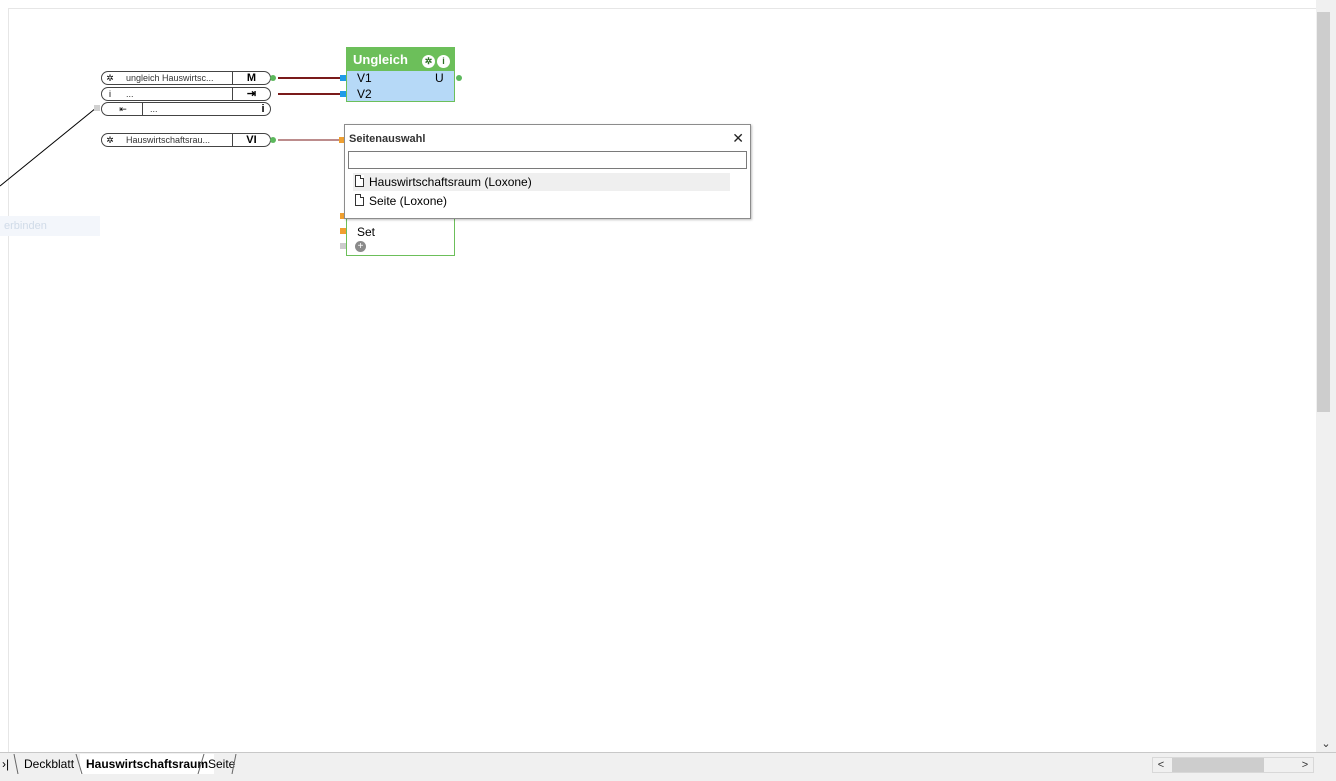 This screenshot has height=781, width=1336. Describe the element at coordinates (1305, 765) in the screenshot. I see `scroll-right-icon: >` at that location.